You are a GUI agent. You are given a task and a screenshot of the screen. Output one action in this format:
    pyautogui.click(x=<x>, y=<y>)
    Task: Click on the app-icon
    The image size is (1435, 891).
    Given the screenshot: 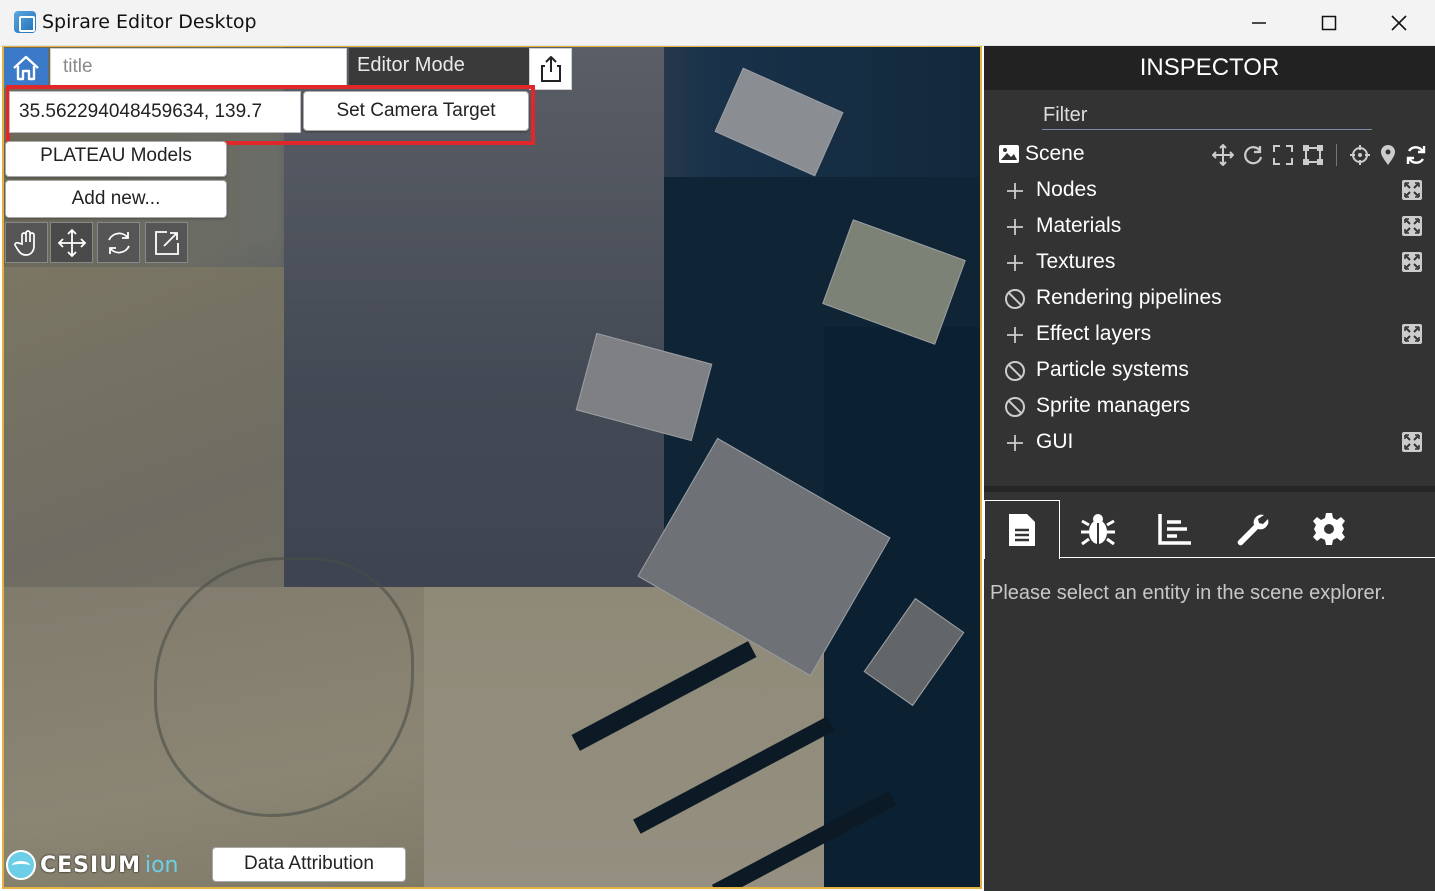 What is the action you would take?
    pyautogui.click(x=25, y=22)
    